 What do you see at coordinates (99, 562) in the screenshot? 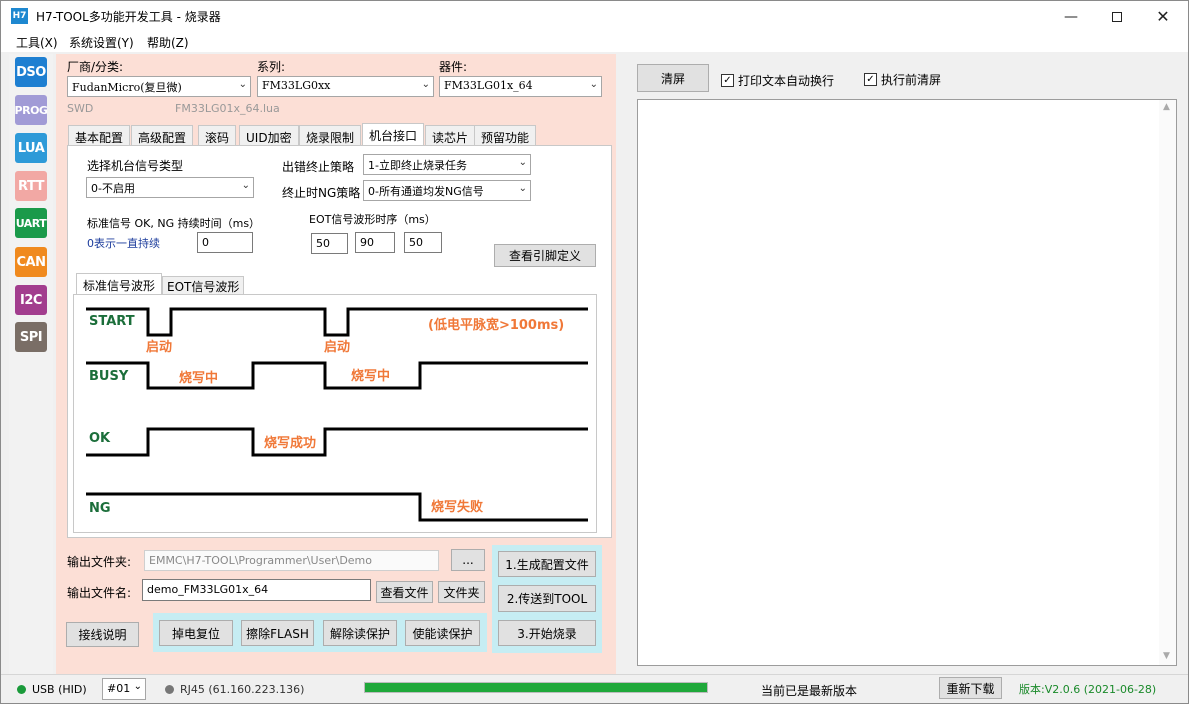
I see `output-folder-label: 输出文件夹:` at bounding box center [99, 562].